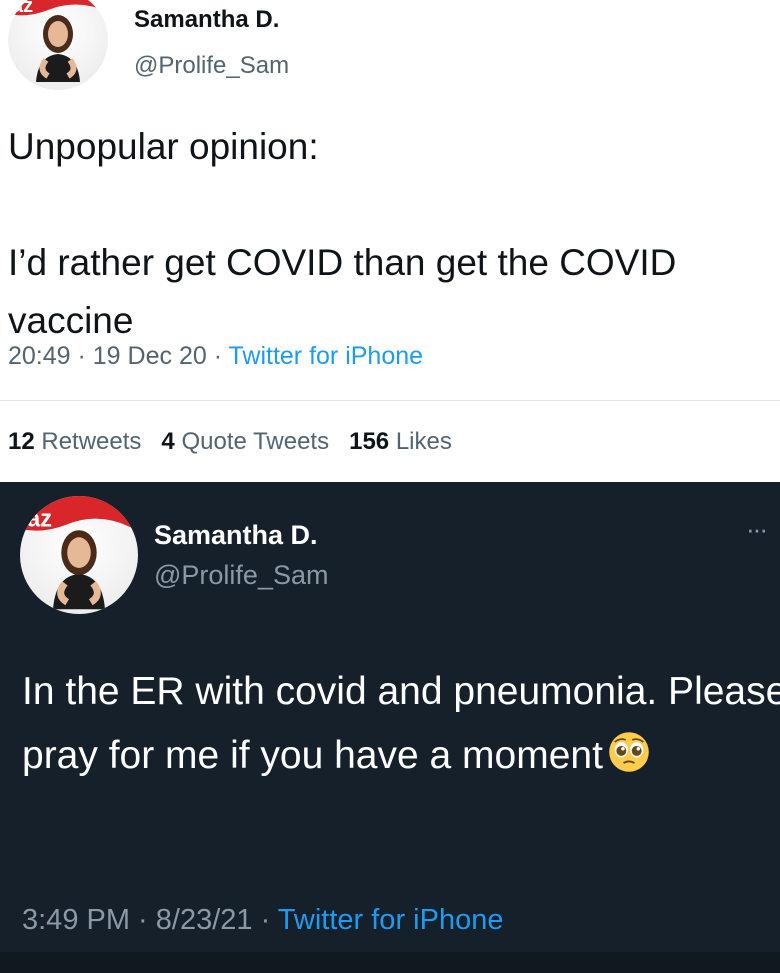 This screenshot has width=780, height=973. Describe the element at coordinates (168, 441) in the screenshot. I see `quote-tweets-count: 4` at that location.